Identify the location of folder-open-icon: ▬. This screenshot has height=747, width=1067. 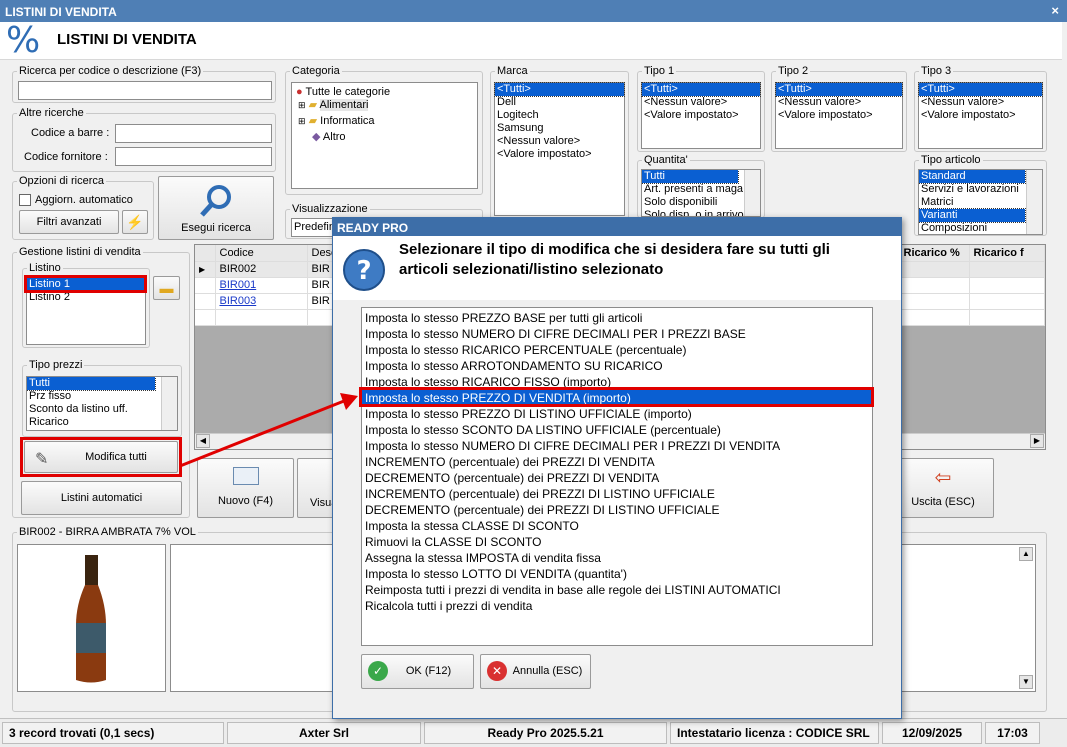
(166, 288).